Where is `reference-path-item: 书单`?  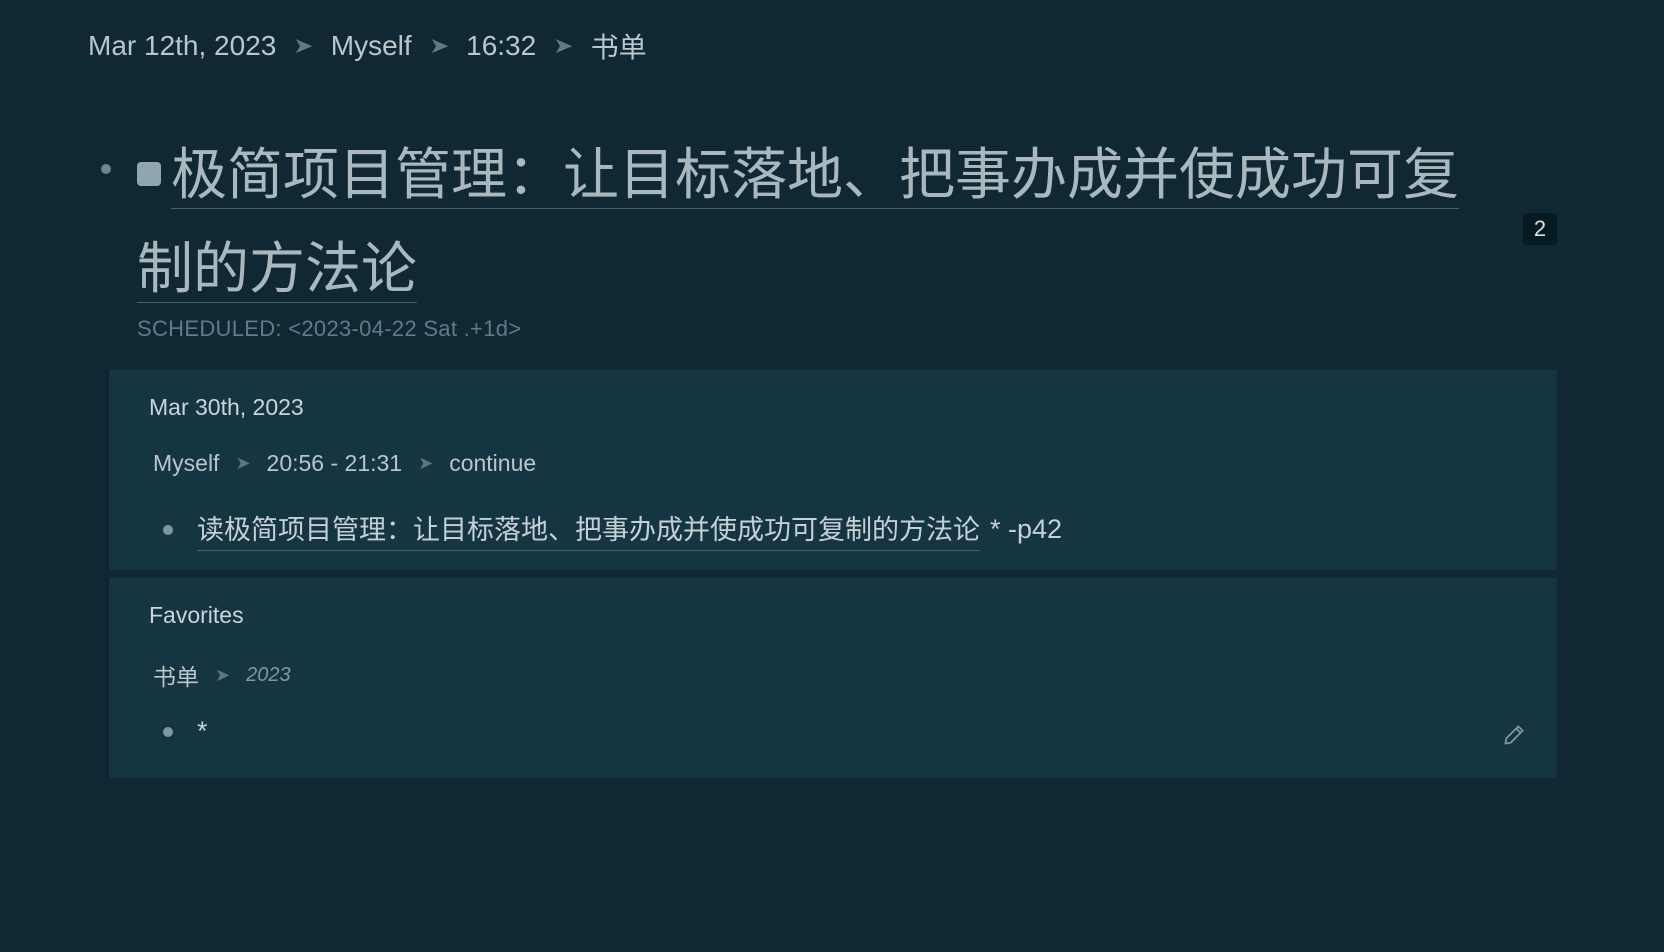 reference-path-item: 书单 is located at coordinates (176, 675).